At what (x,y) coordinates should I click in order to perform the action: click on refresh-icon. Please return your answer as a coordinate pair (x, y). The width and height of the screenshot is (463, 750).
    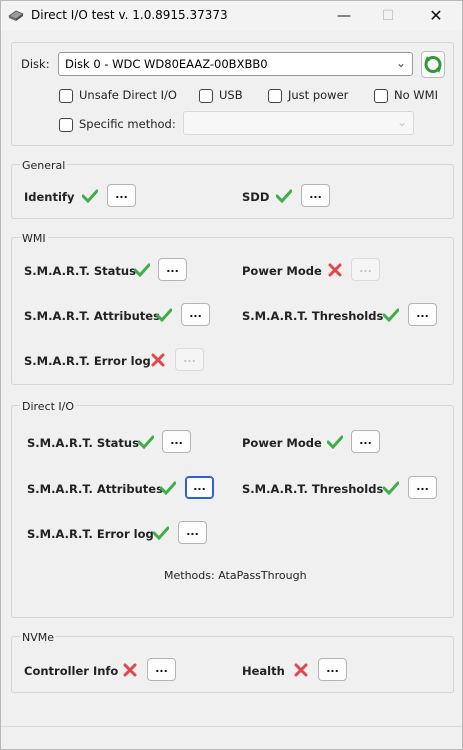
    Looking at the image, I should click on (433, 64).